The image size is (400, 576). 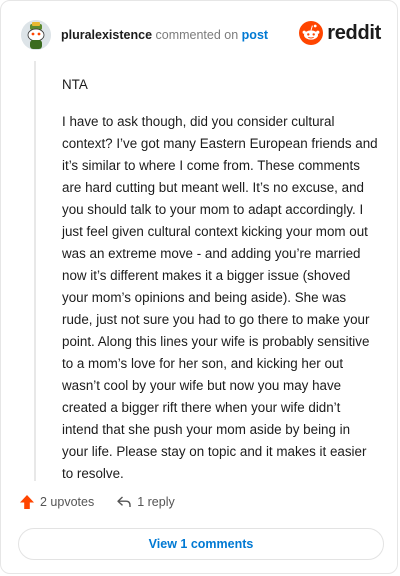 I want to click on reply-button: 1 reply, so click(x=145, y=502).